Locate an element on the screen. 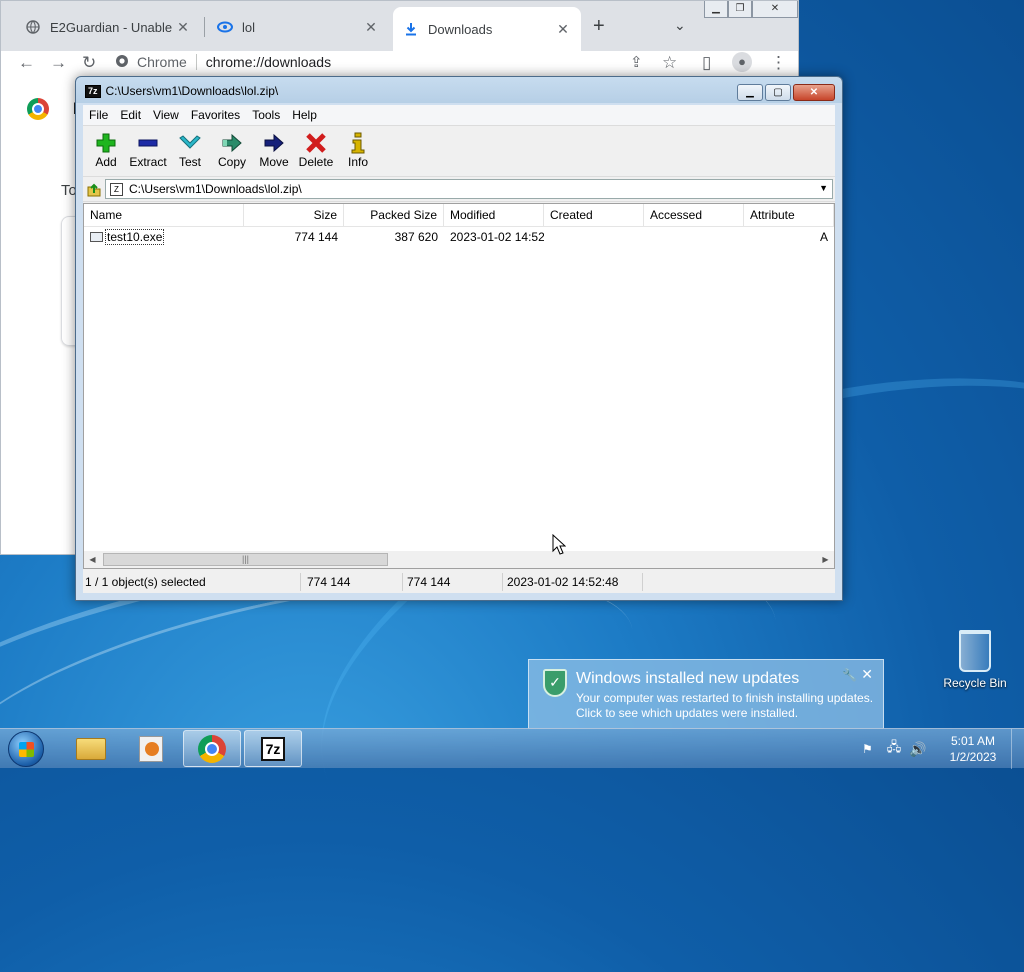  download-icon is located at coordinates (411, 29).